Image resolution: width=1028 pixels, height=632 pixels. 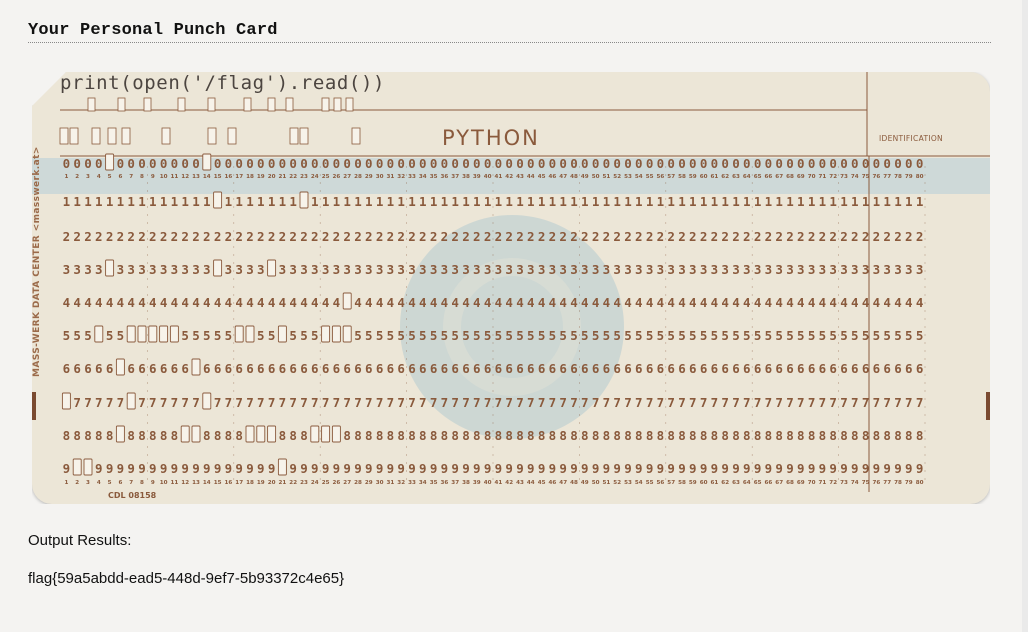 I want to click on column-number: 22, so click(x=293, y=177).